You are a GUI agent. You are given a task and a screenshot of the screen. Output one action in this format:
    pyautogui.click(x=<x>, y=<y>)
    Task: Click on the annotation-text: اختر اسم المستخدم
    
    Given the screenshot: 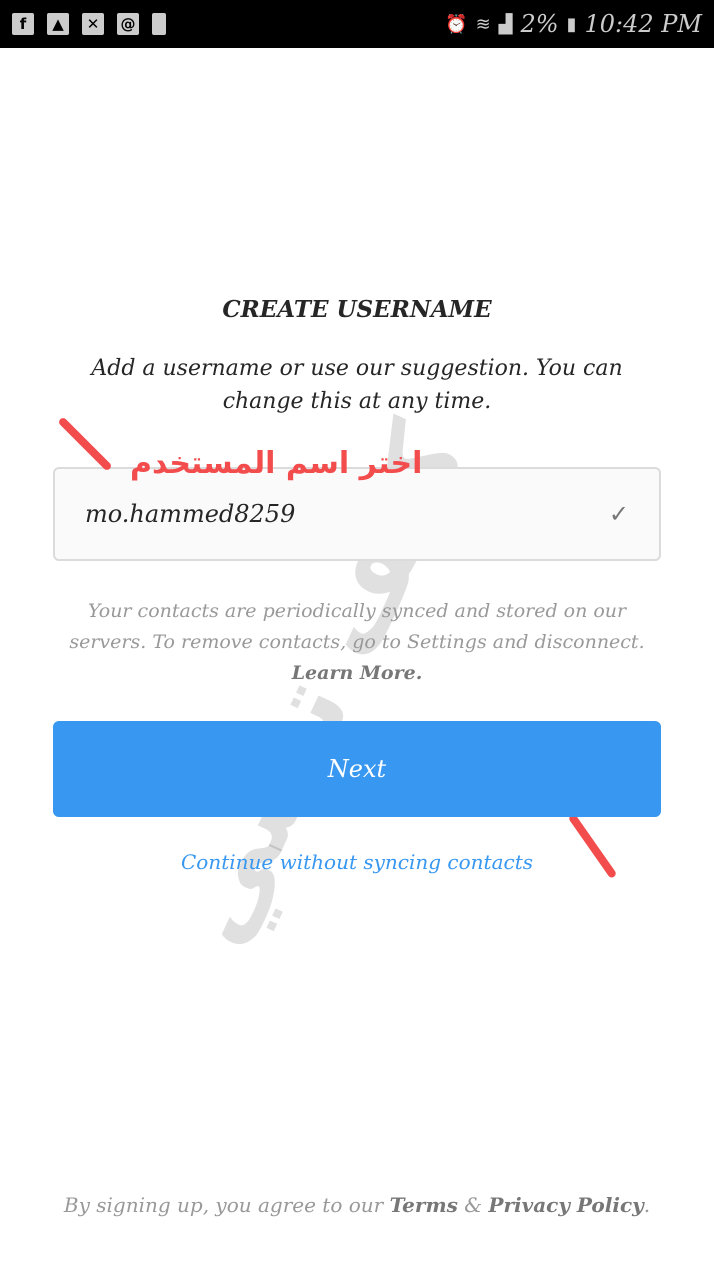 What is the action you would take?
    pyautogui.click(x=276, y=463)
    